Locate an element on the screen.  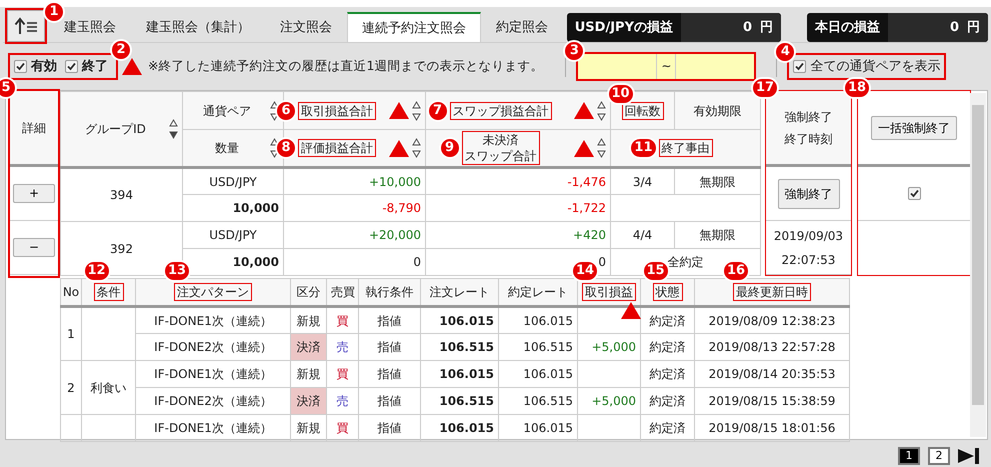
date-from-field is located at coordinates (617, 66).